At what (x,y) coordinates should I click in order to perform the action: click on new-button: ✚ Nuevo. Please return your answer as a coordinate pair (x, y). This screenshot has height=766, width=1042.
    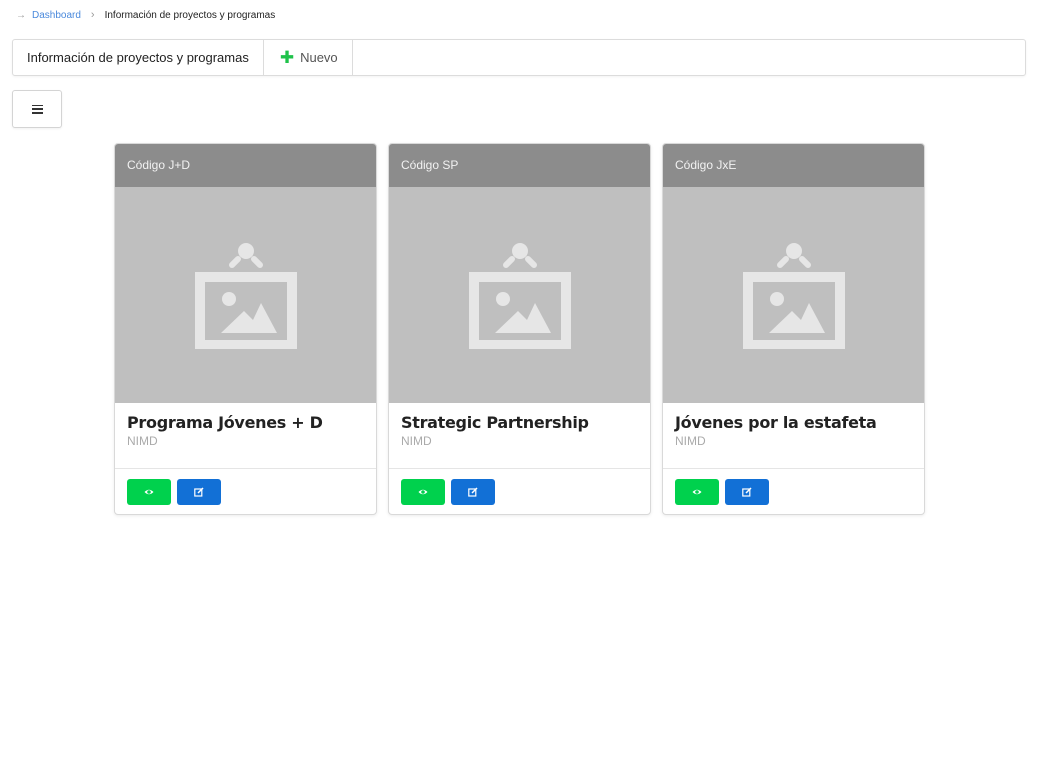
    Looking at the image, I should click on (308, 57).